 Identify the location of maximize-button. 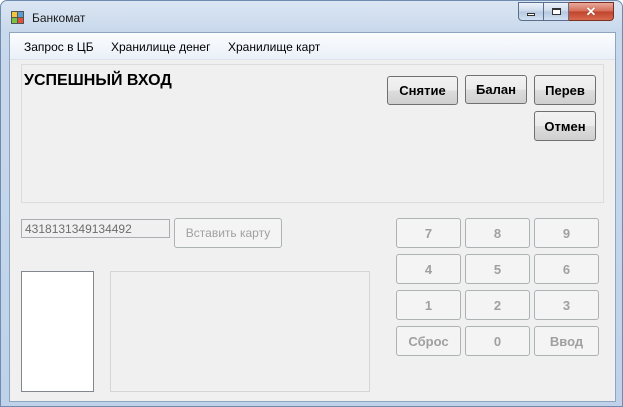
(556, 11).